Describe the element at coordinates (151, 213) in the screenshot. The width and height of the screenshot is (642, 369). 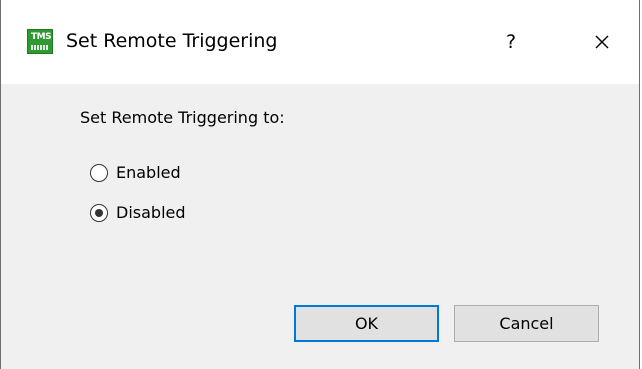
I see `radio-label-disabled: Disabled` at that location.